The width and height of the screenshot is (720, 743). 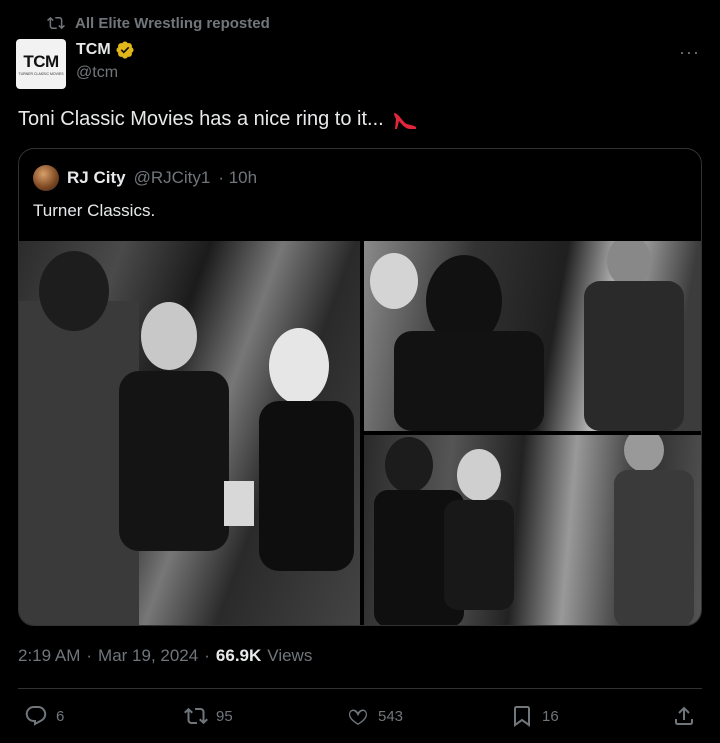 I want to click on author-avatar: TCM TURNER CLASSIC MOVIES, so click(x=41, y=64).